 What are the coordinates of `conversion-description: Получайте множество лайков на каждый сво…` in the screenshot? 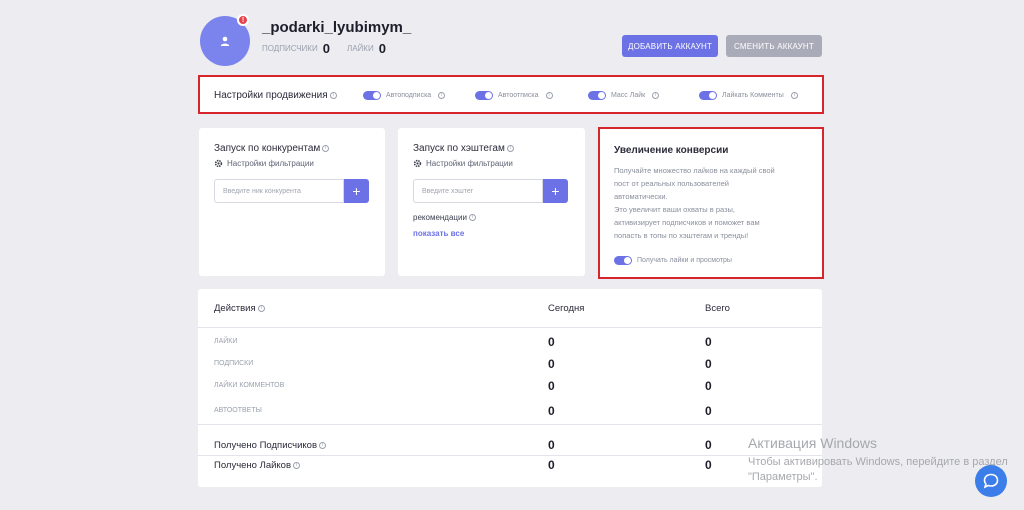 It's located at (714, 203).